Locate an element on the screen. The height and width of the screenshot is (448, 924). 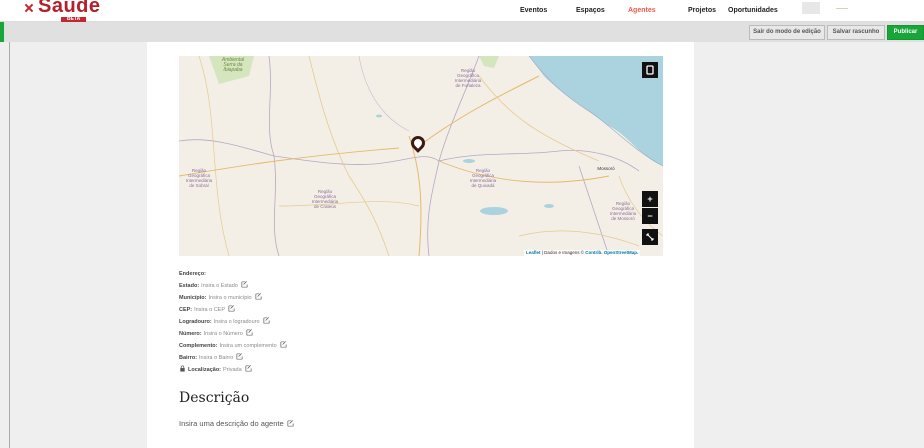
description-placeholder: Insira uma descrição do agente is located at coordinates (231, 423).